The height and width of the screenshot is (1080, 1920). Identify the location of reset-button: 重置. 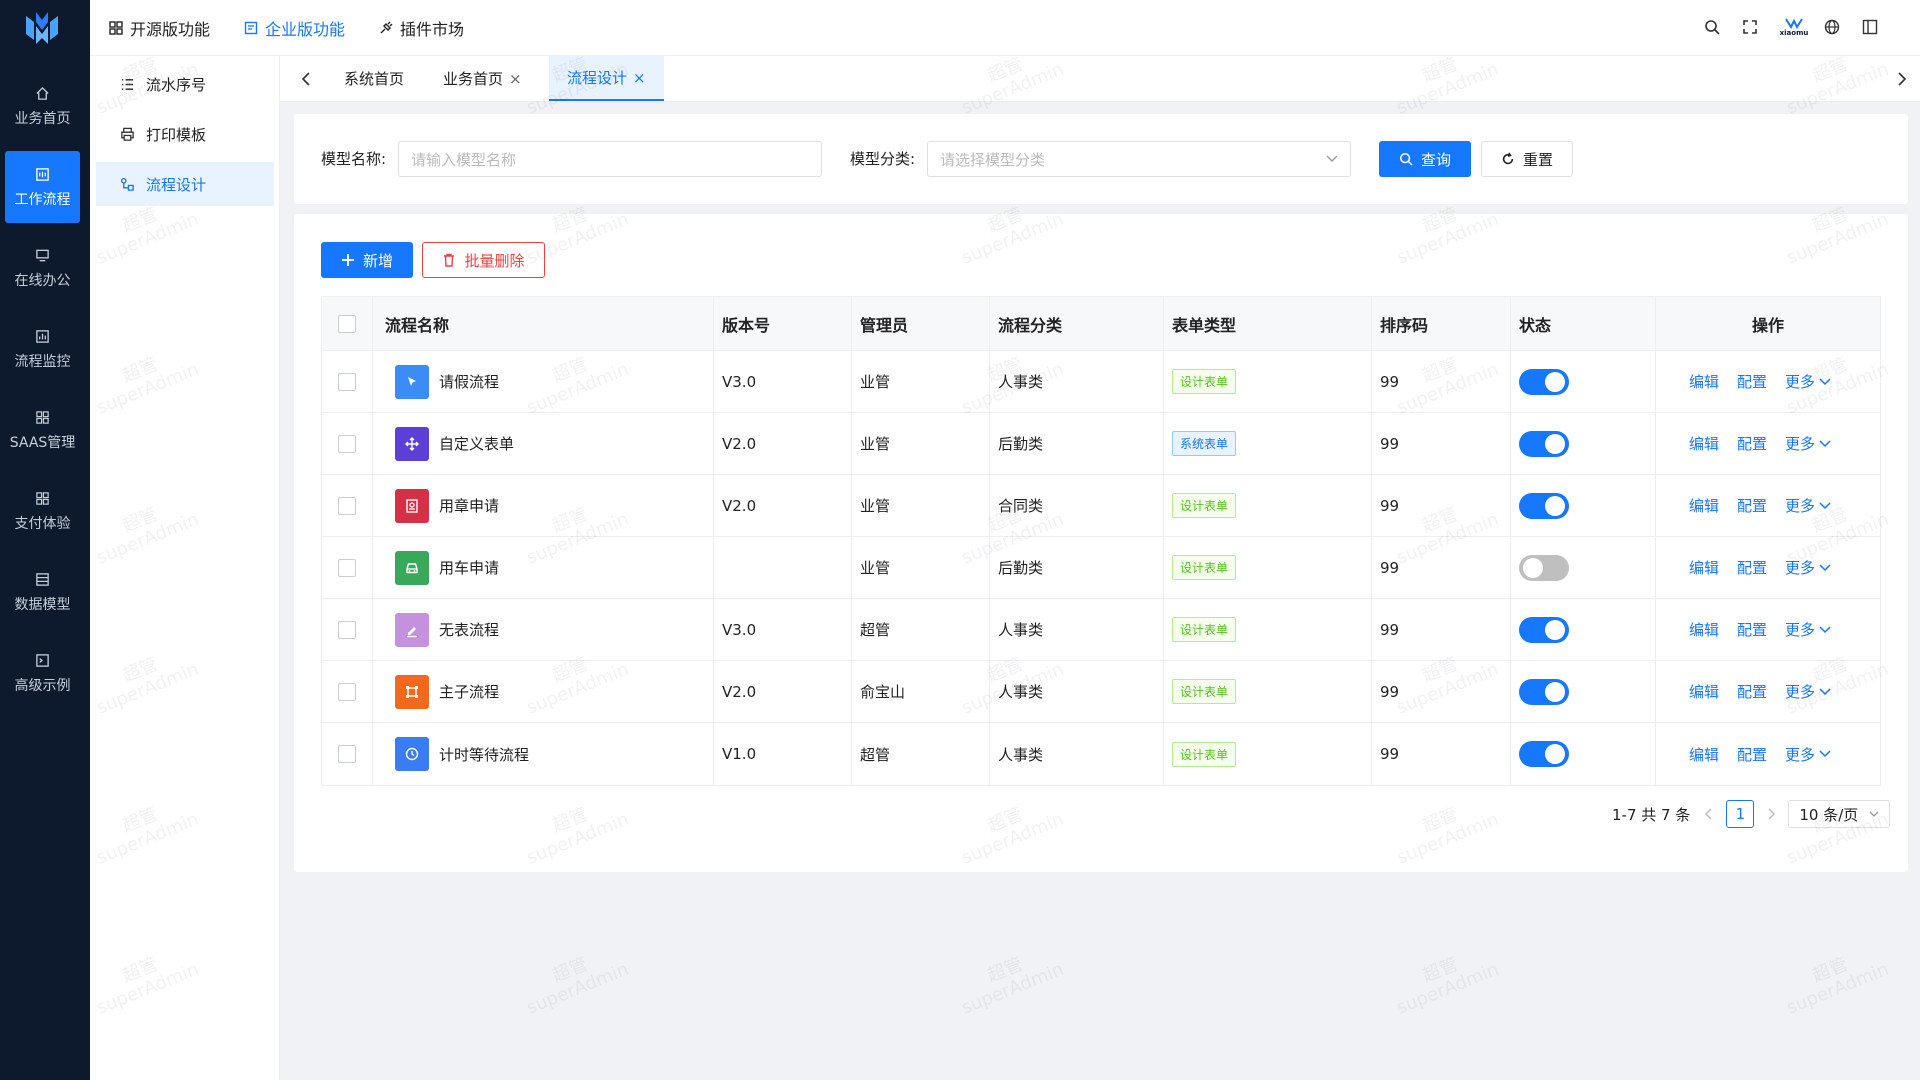
(1527, 159).